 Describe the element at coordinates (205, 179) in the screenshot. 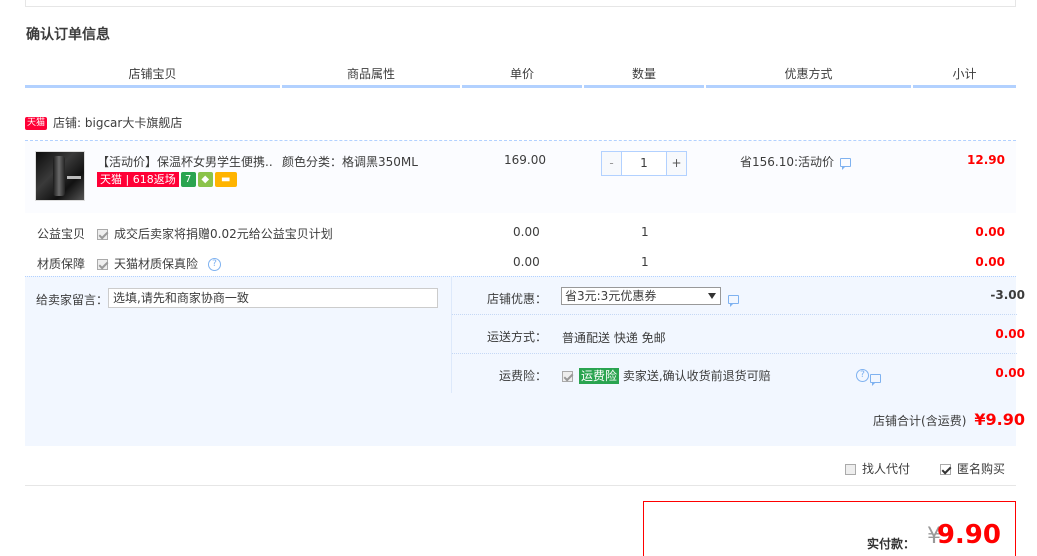

I see `quality-shield-icon: ◆` at that location.